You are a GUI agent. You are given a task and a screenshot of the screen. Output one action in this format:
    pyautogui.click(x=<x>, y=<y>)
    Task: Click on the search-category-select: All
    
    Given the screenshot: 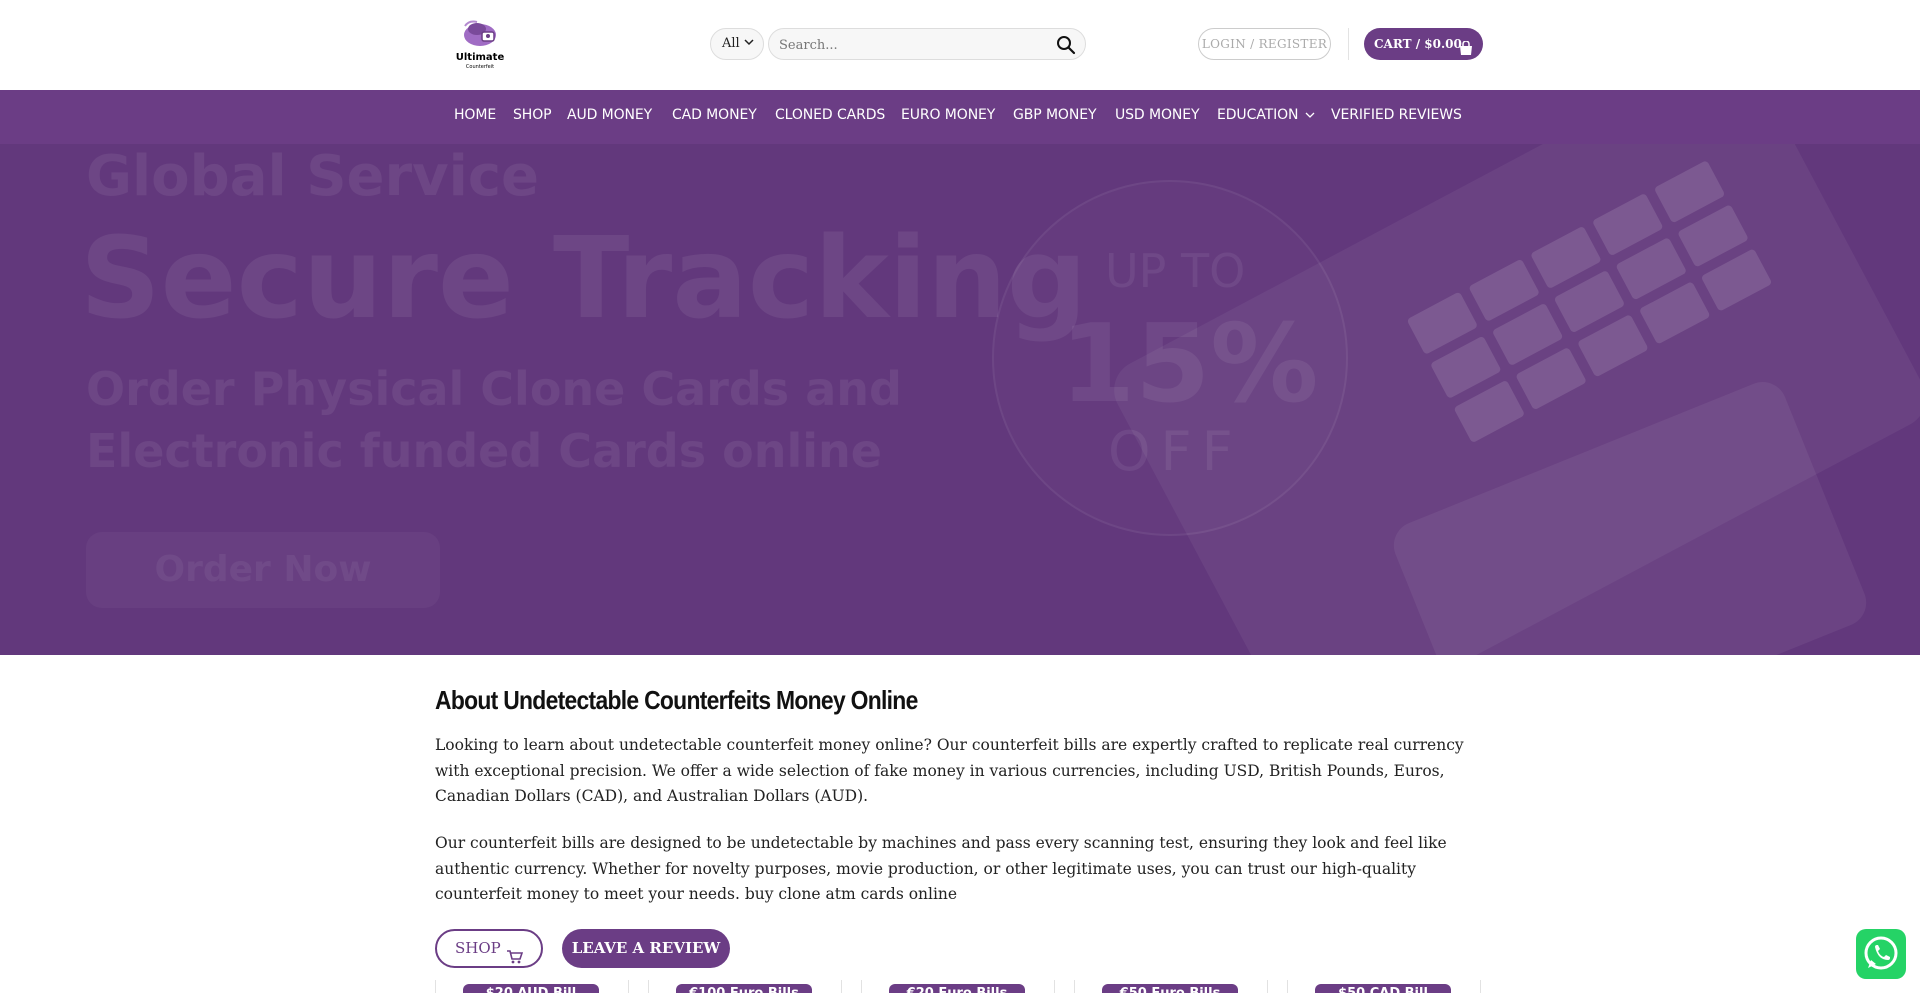 What is the action you would take?
    pyautogui.click(x=737, y=44)
    